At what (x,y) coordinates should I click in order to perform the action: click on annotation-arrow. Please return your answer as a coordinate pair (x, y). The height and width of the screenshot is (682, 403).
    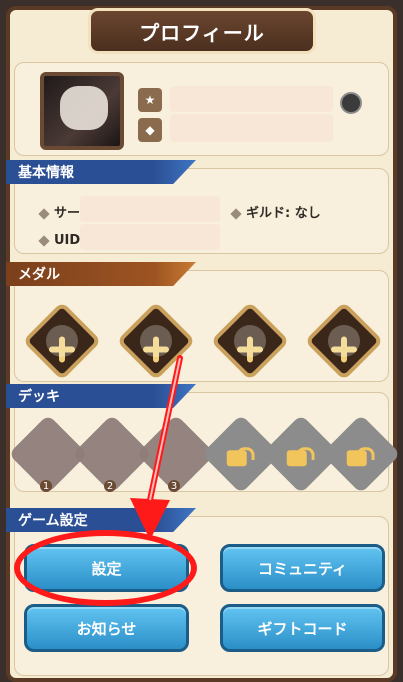
    Looking at the image, I should click on (156, 447).